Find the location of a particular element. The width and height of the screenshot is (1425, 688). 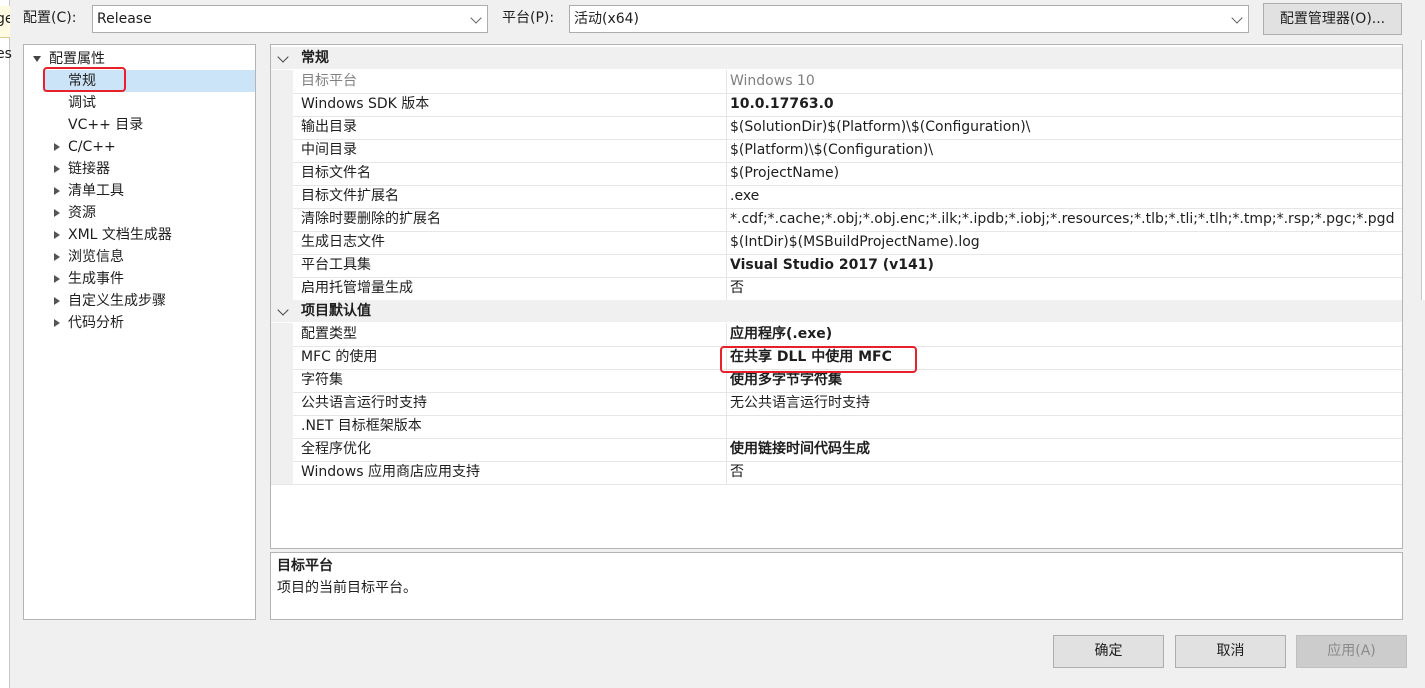

config-combobox: Release is located at coordinates (290, 19).